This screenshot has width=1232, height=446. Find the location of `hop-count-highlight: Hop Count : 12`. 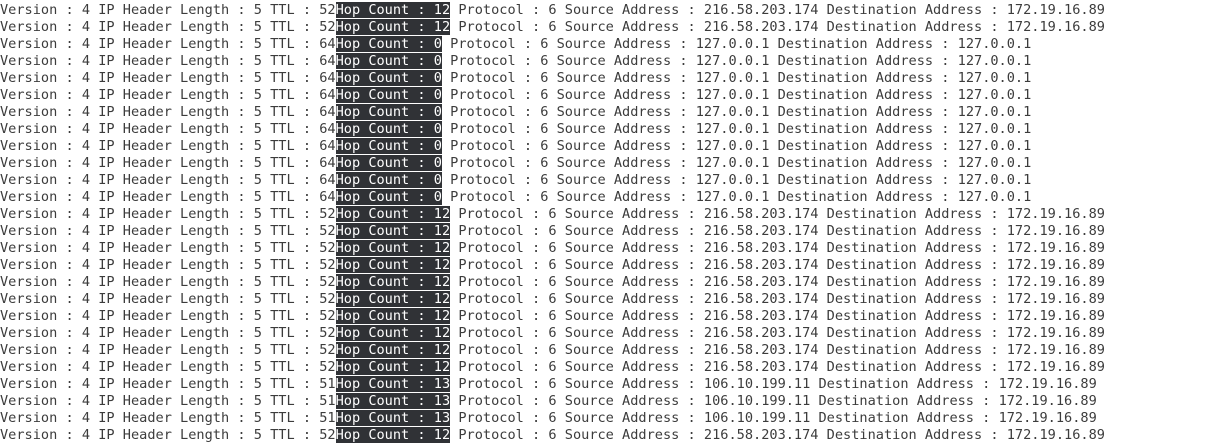

hop-count-highlight: Hop Count : 12 is located at coordinates (393, 265).